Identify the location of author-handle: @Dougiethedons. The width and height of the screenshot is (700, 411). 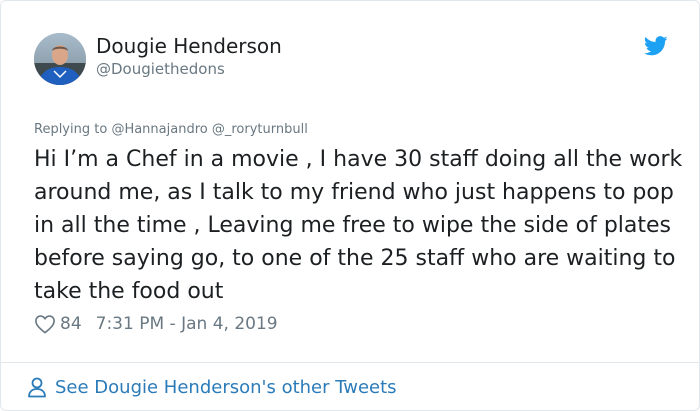
(160, 69).